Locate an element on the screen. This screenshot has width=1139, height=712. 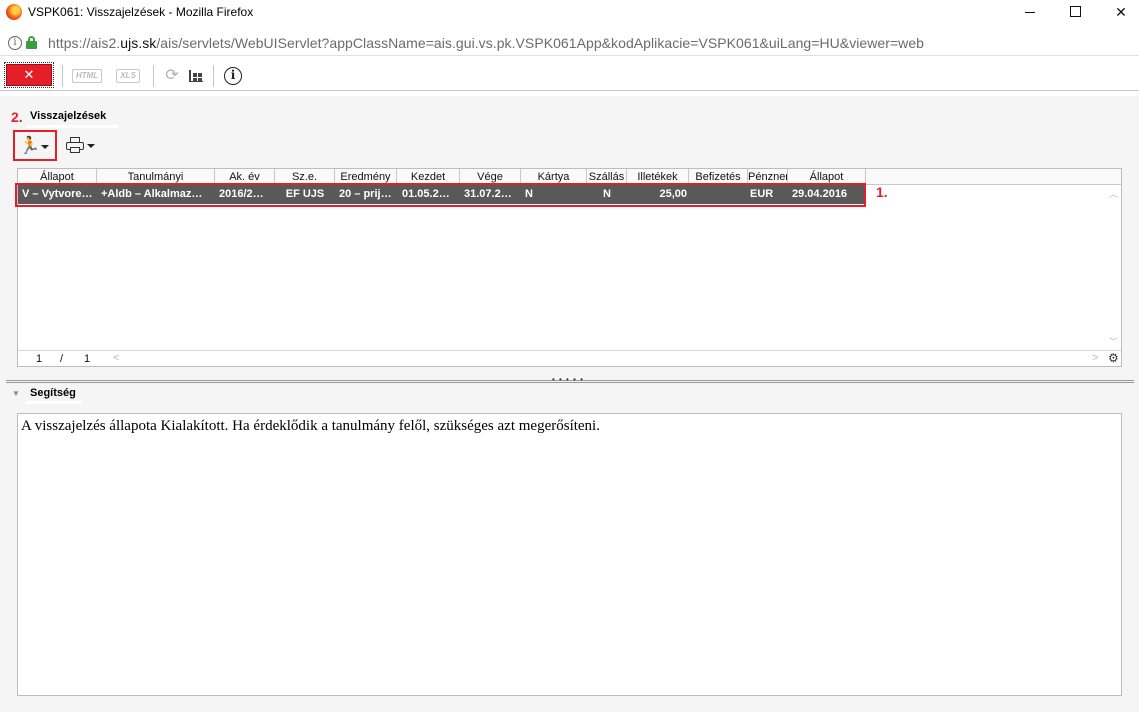
annotation-marker-2: 2. is located at coordinates (17, 117).